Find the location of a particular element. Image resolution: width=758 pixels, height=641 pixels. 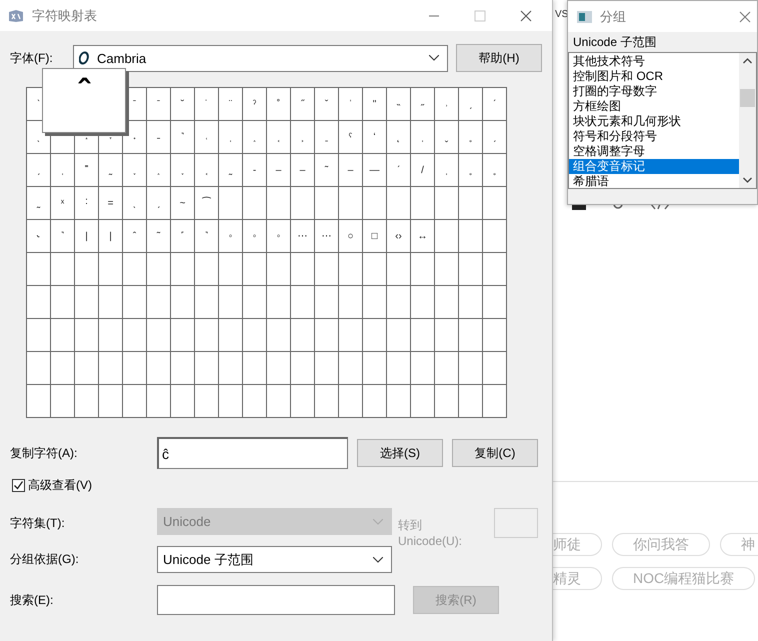

scroll-up-icon is located at coordinates (747, 61).